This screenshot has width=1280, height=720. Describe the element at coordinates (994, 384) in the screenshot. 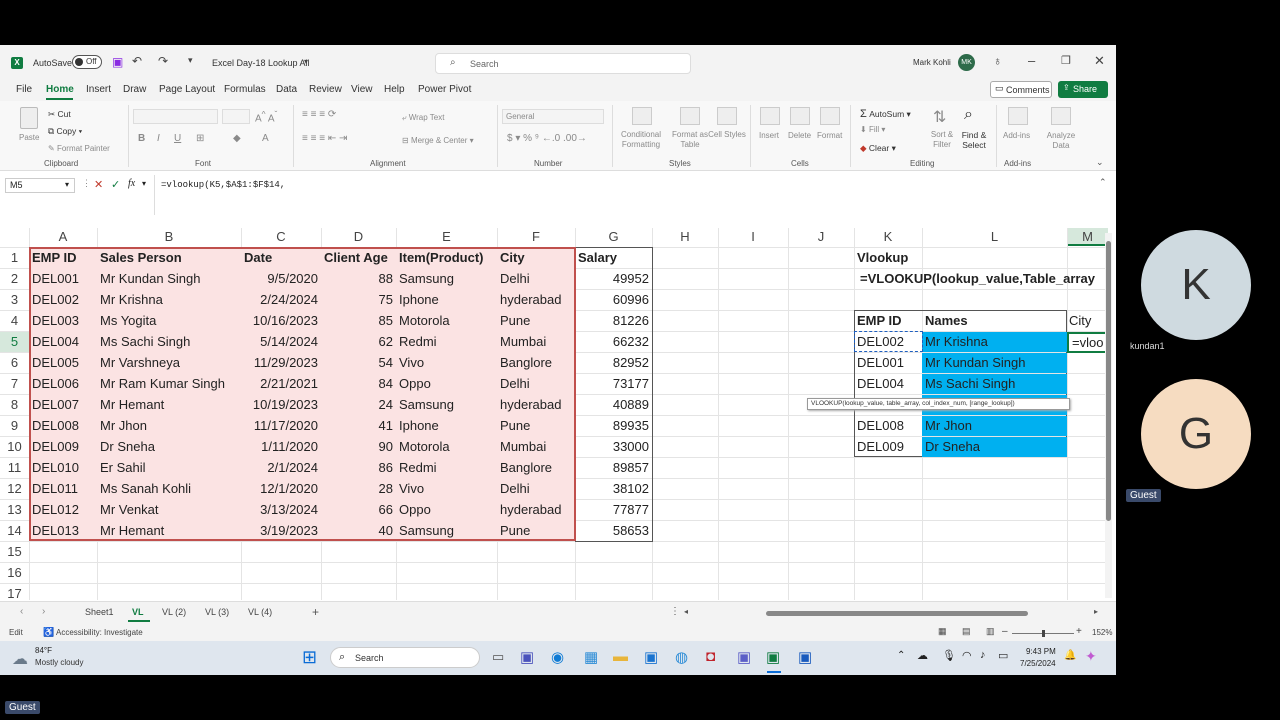

I see `lookup-name: Ms Sachi Singh` at that location.